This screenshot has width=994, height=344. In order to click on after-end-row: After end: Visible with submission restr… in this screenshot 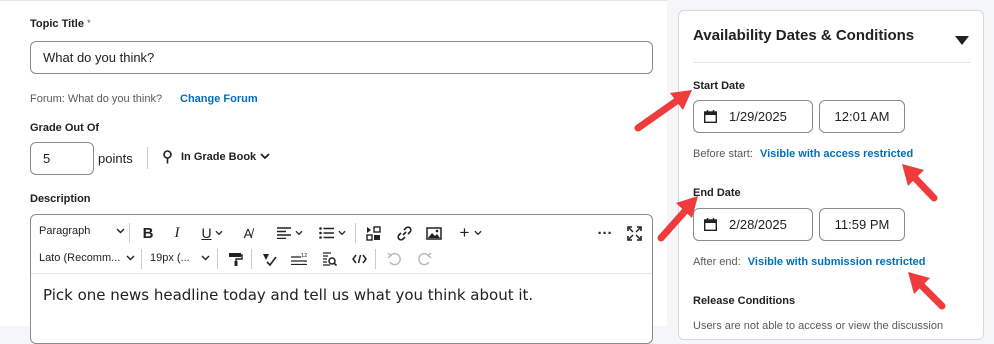, I will do `click(809, 262)`.